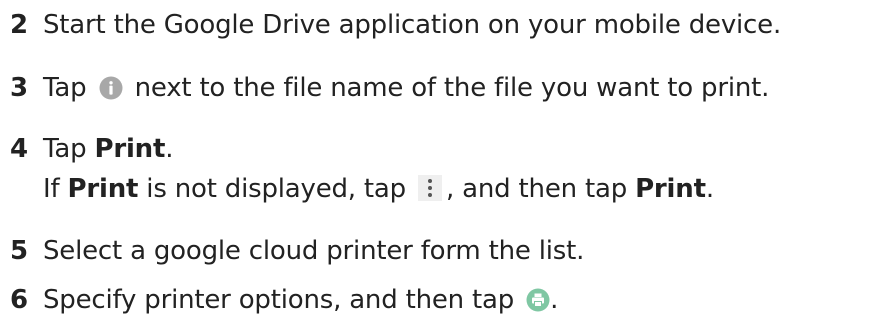  I want to click on step-text-before-icon: Specify printer options, and then tap, so click(279, 300).